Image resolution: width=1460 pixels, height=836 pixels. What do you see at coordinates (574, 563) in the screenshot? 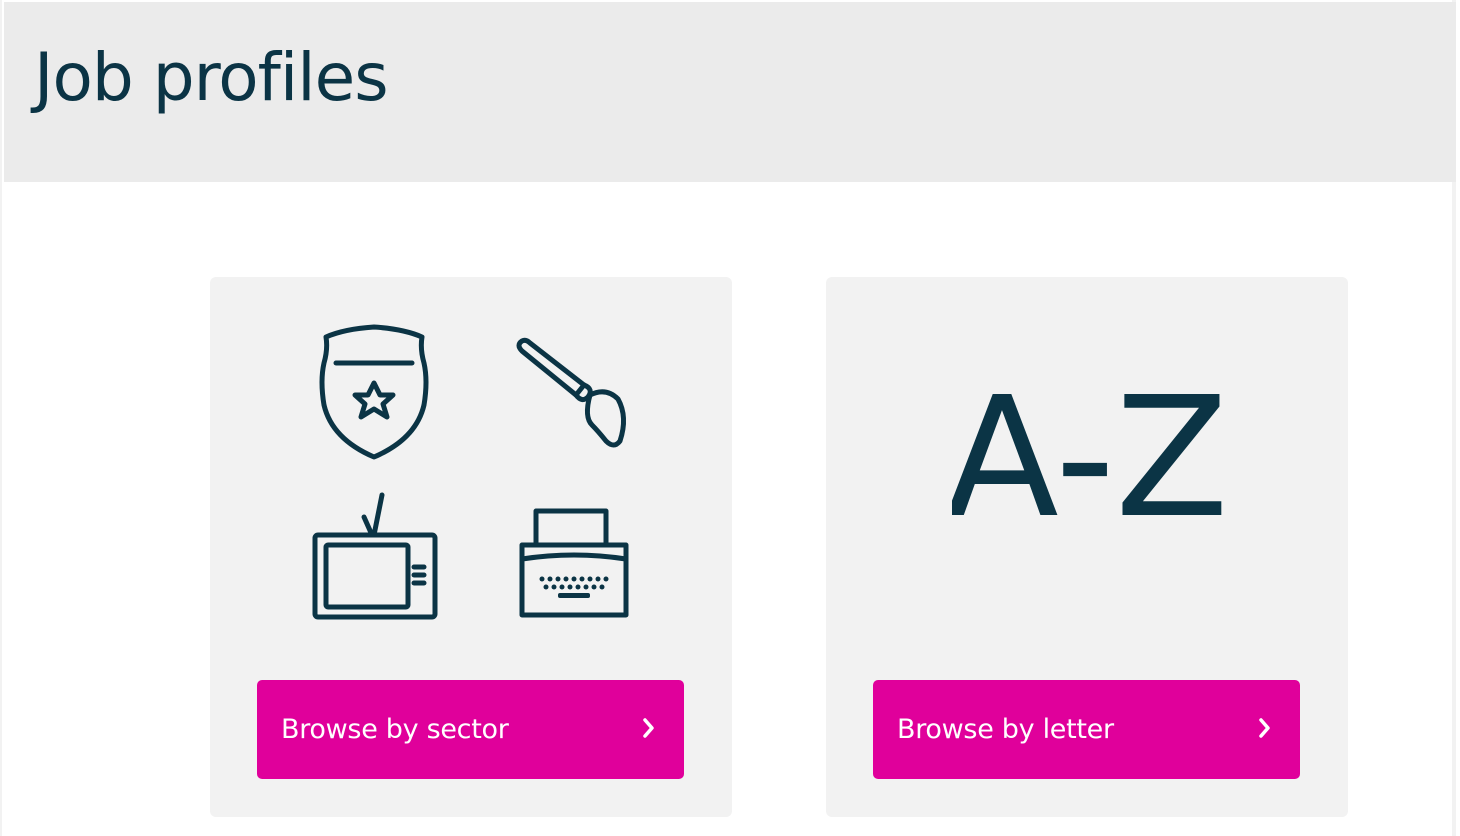
I see `typewriter-icon` at bounding box center [574, 563].